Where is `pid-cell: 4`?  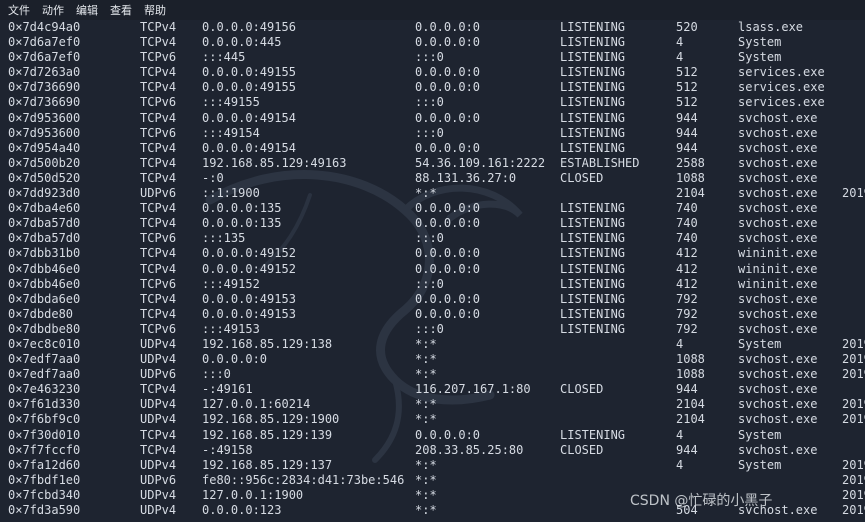
pid-cell: 4 is located at coordinates (680, 42).